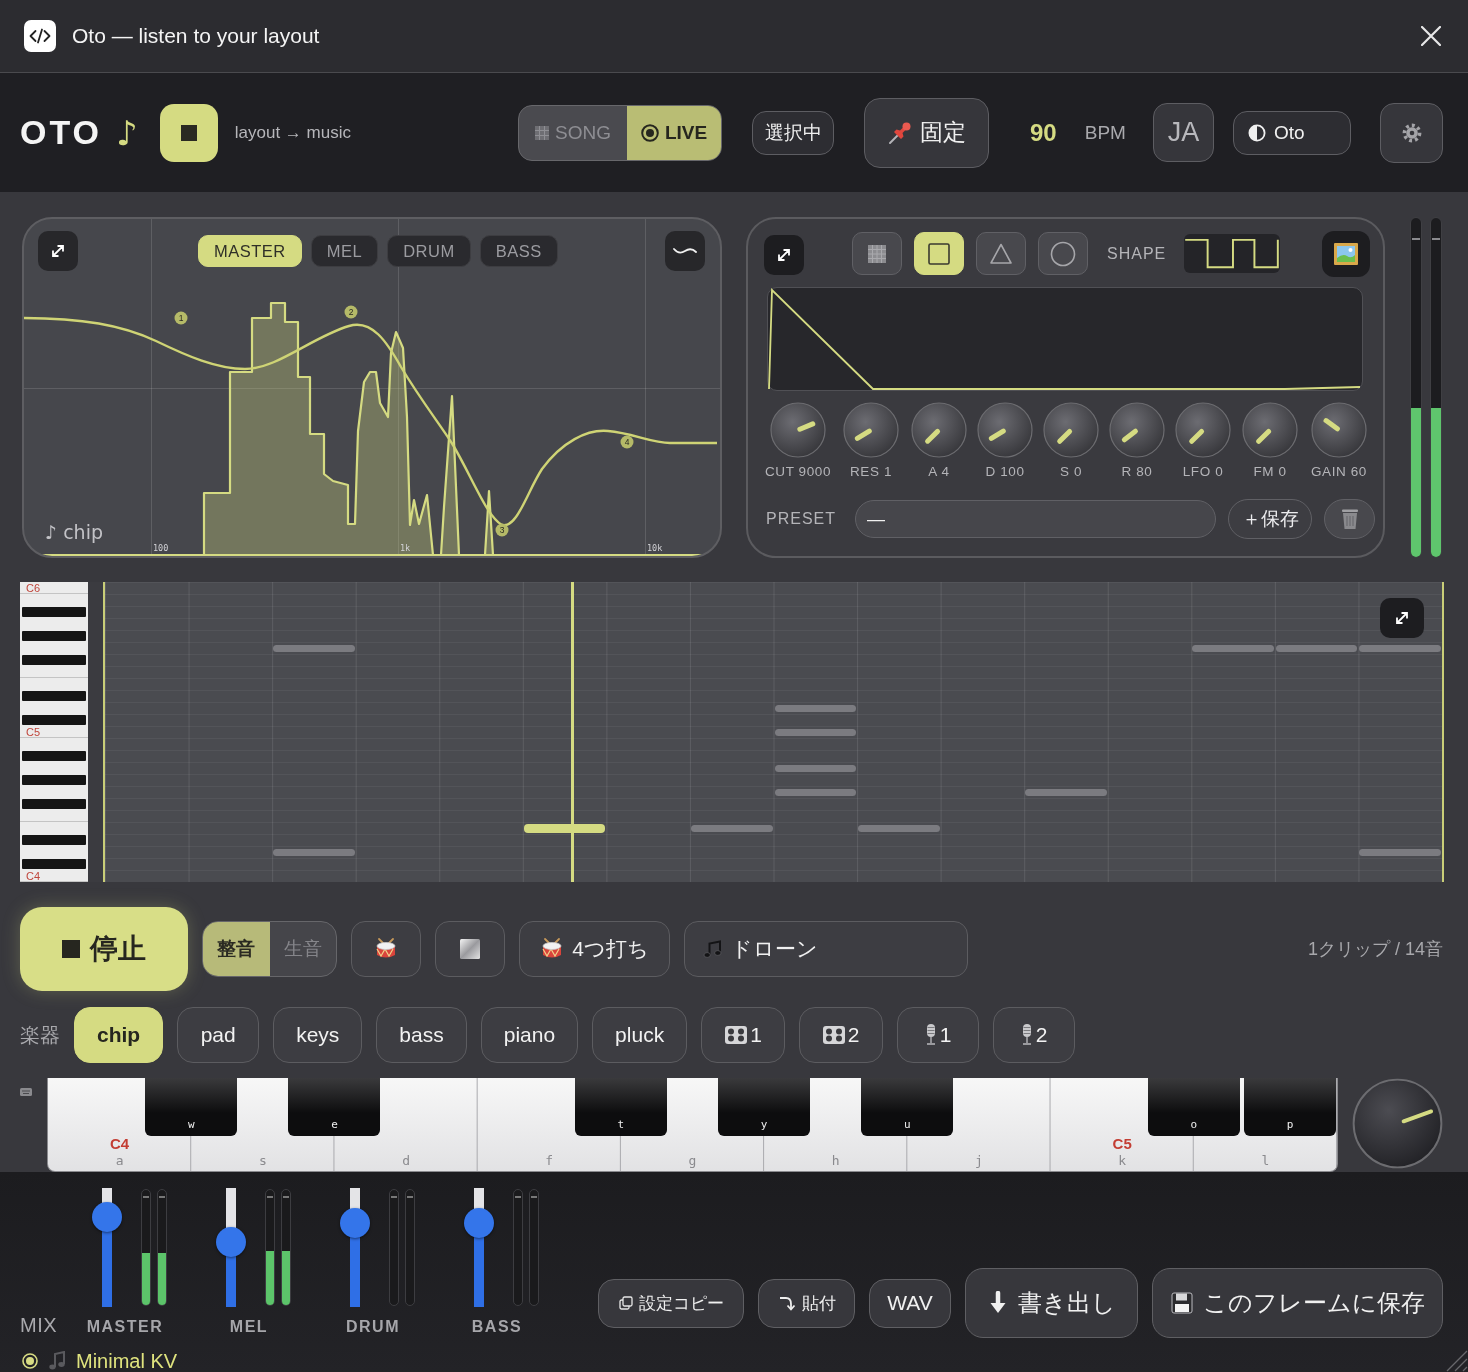  Describe the element at coordinates (793, 132) in the screenshot. I see `selection-button: 選択中` at that location.